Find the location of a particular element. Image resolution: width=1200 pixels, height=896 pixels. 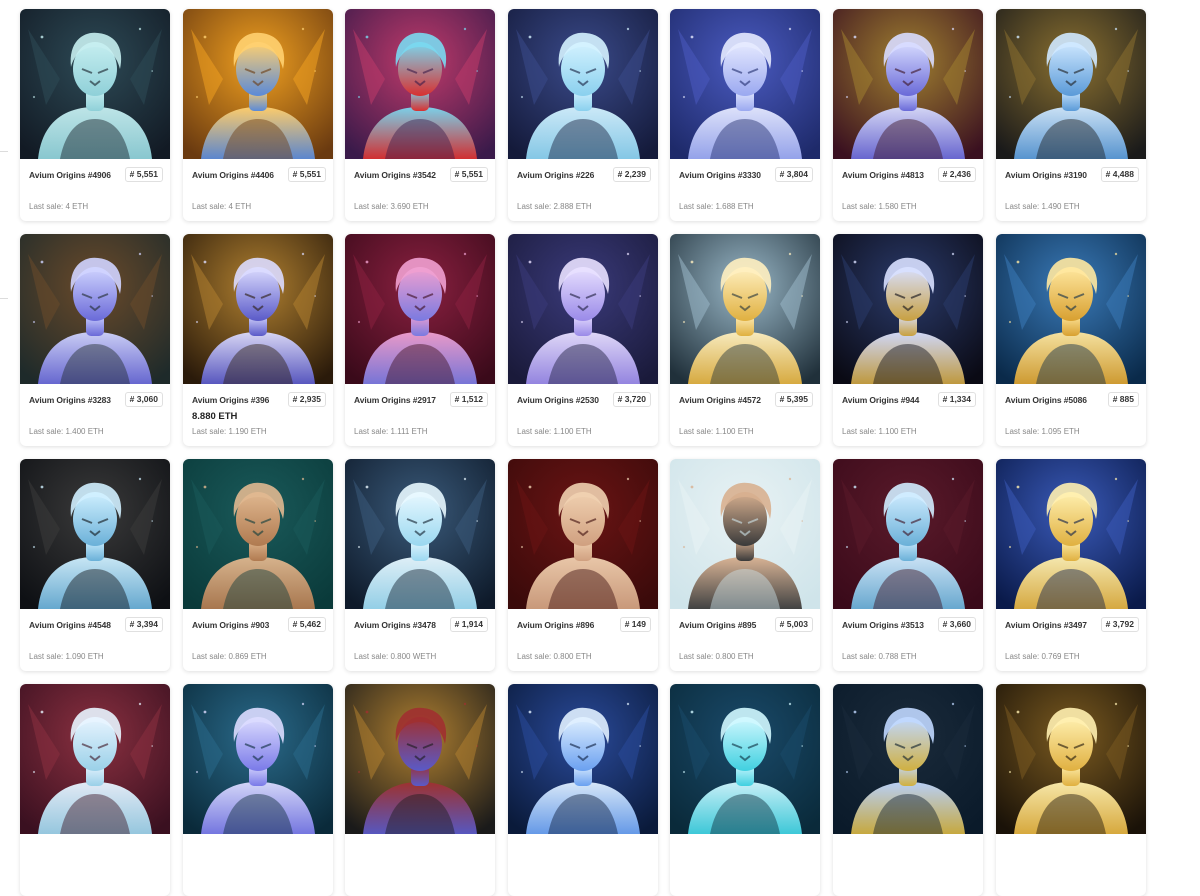

rarity-rank-badge: # 3,660 is located at coordinates (956, 624).